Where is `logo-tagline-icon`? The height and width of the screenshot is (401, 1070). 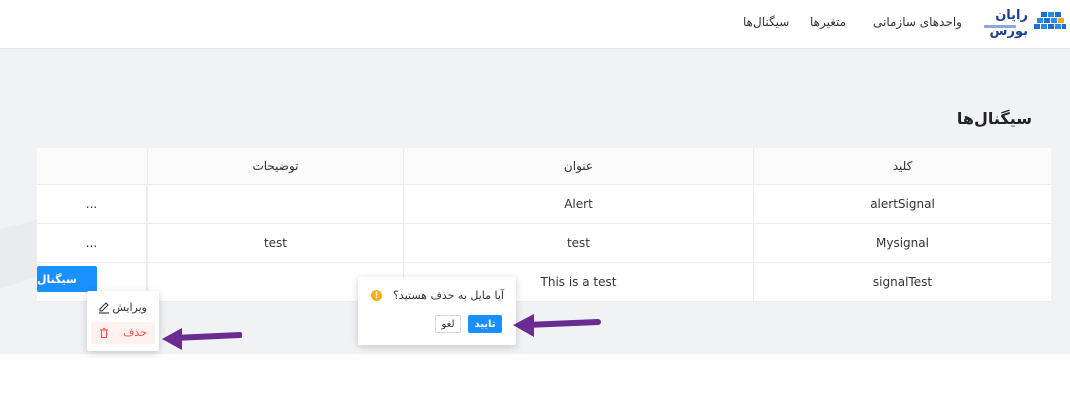
logo-tagline-icon is located at coordinates (1000, 26).